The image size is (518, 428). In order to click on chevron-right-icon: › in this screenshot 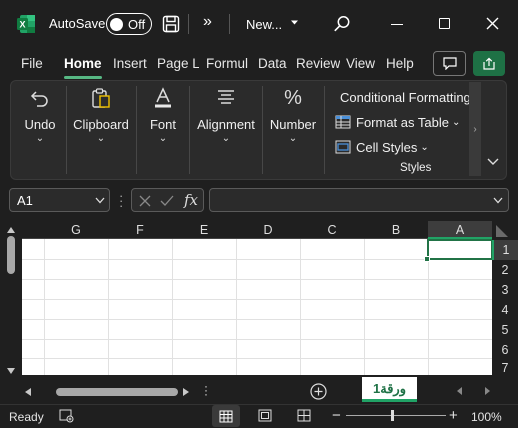, I will do `click(475, 129)`.